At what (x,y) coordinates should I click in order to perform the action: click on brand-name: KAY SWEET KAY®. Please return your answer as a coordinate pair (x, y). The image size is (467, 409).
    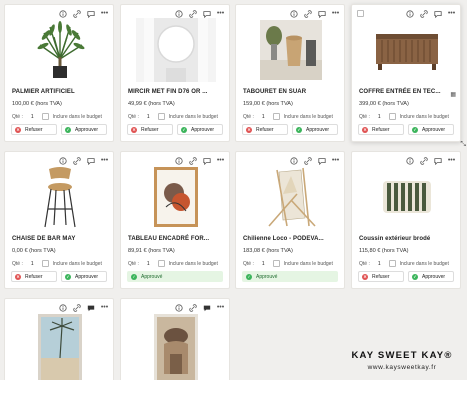
    Looking at the image, I should click on (402, 355).